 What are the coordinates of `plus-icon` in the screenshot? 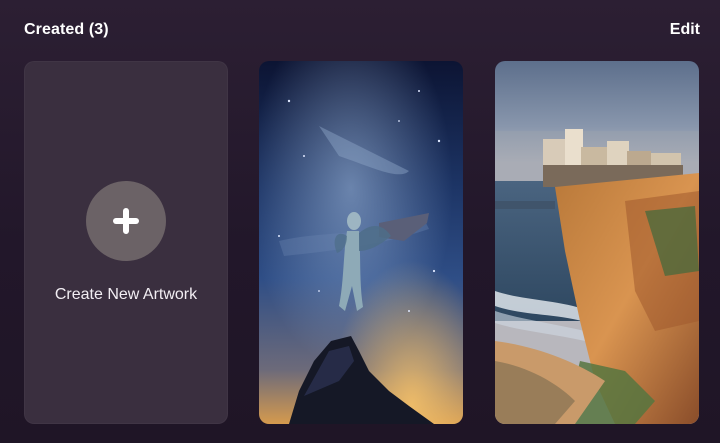 It's located at (126, 221).